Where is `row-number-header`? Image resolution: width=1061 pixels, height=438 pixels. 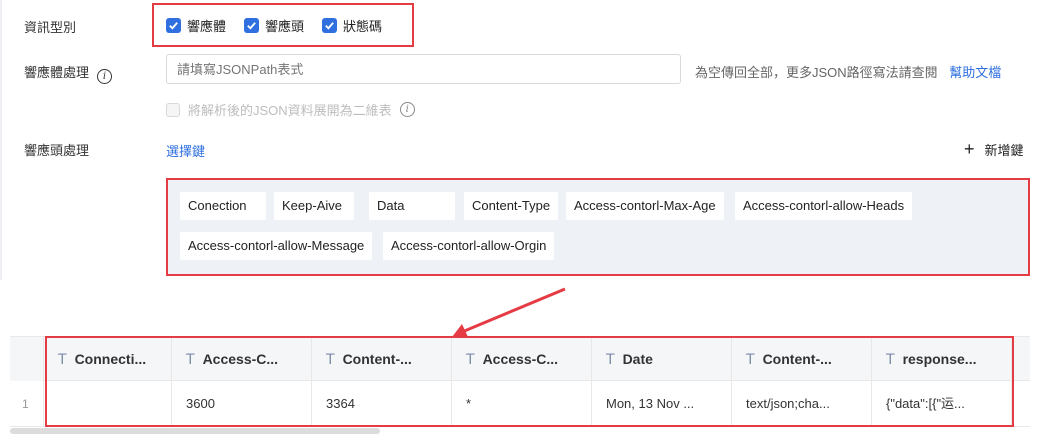 row-number-header is located at coordinates (27, 359).